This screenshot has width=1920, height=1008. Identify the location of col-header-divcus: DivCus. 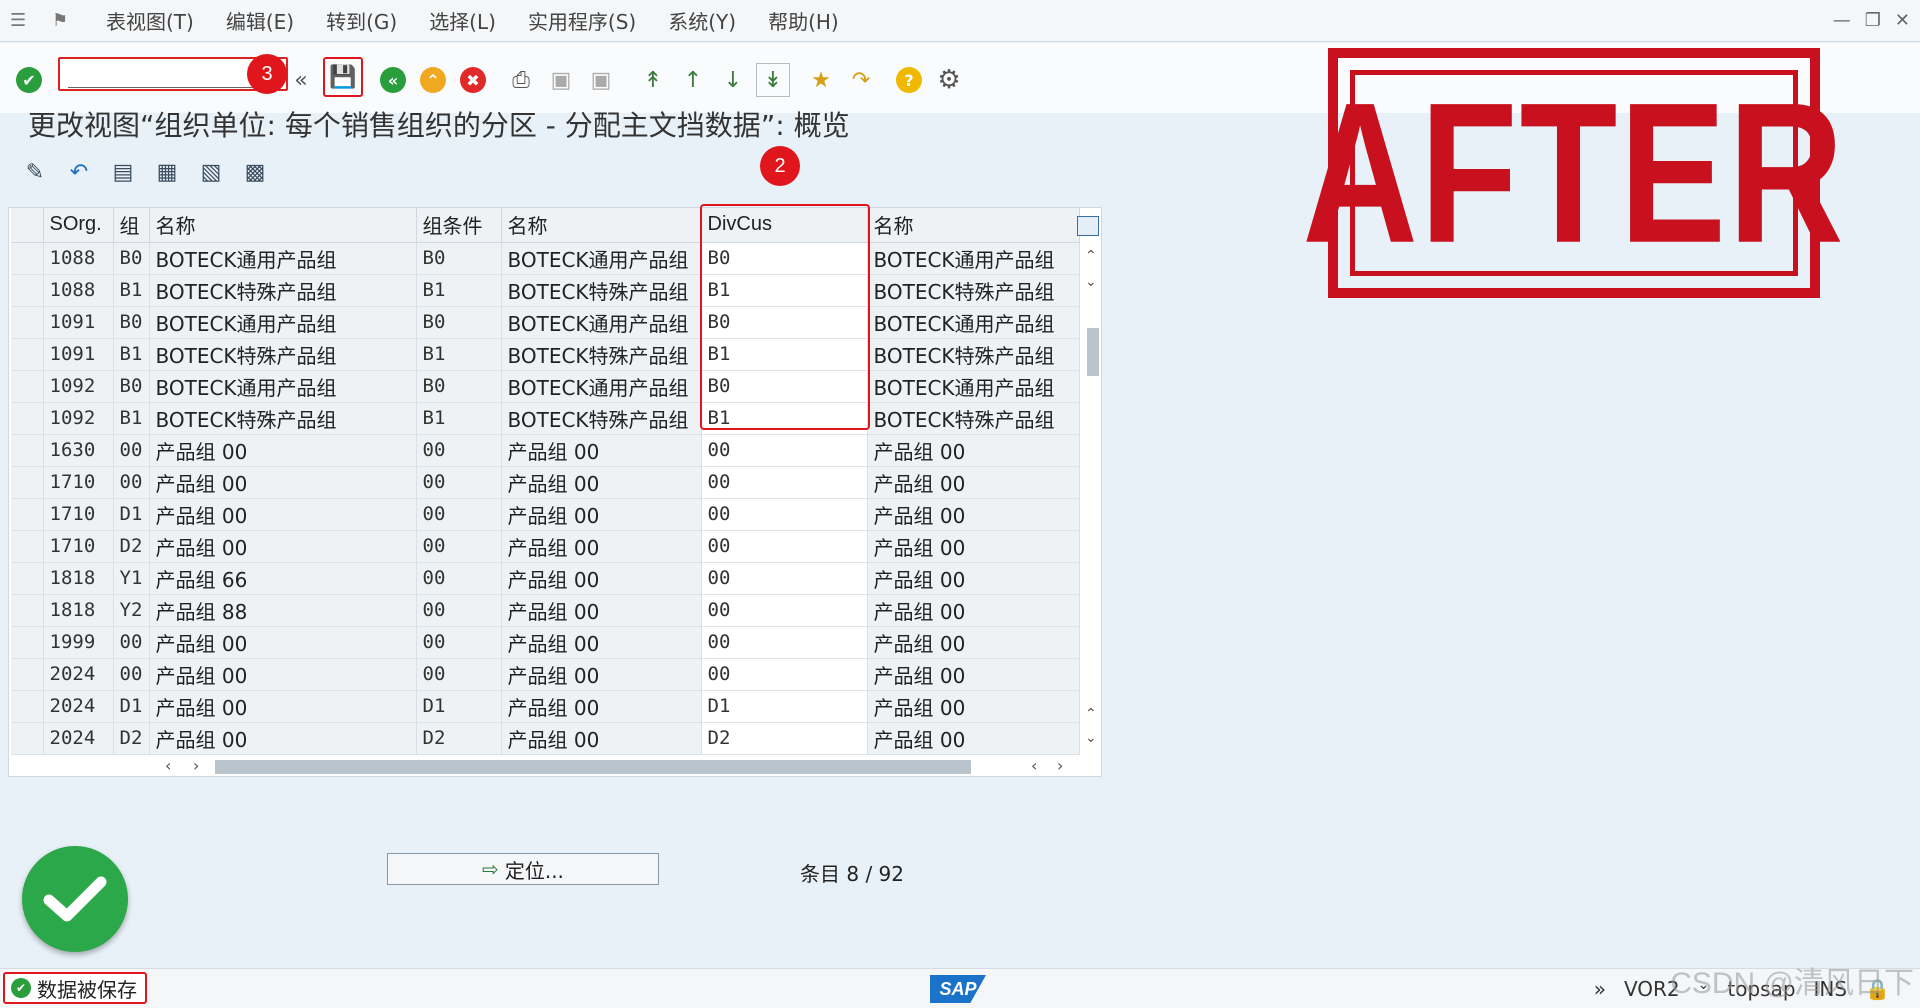
(784, 225).